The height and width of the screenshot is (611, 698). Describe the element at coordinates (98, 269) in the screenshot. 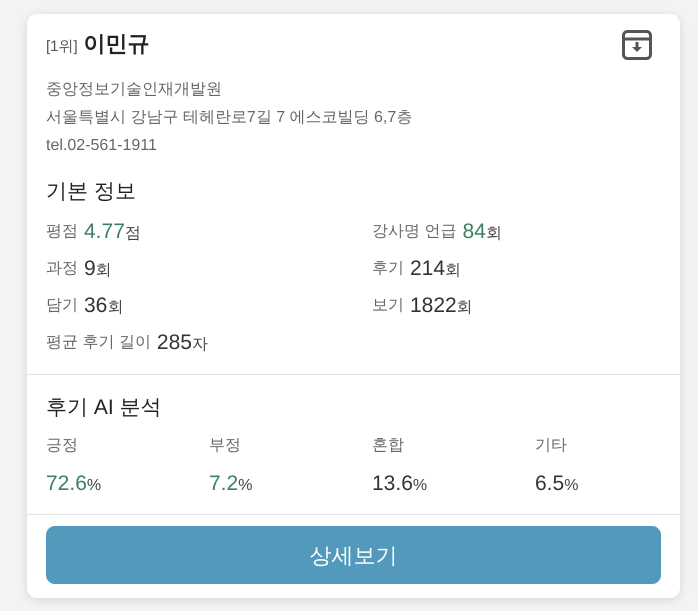

I see `stat-value: 9회` at that location.